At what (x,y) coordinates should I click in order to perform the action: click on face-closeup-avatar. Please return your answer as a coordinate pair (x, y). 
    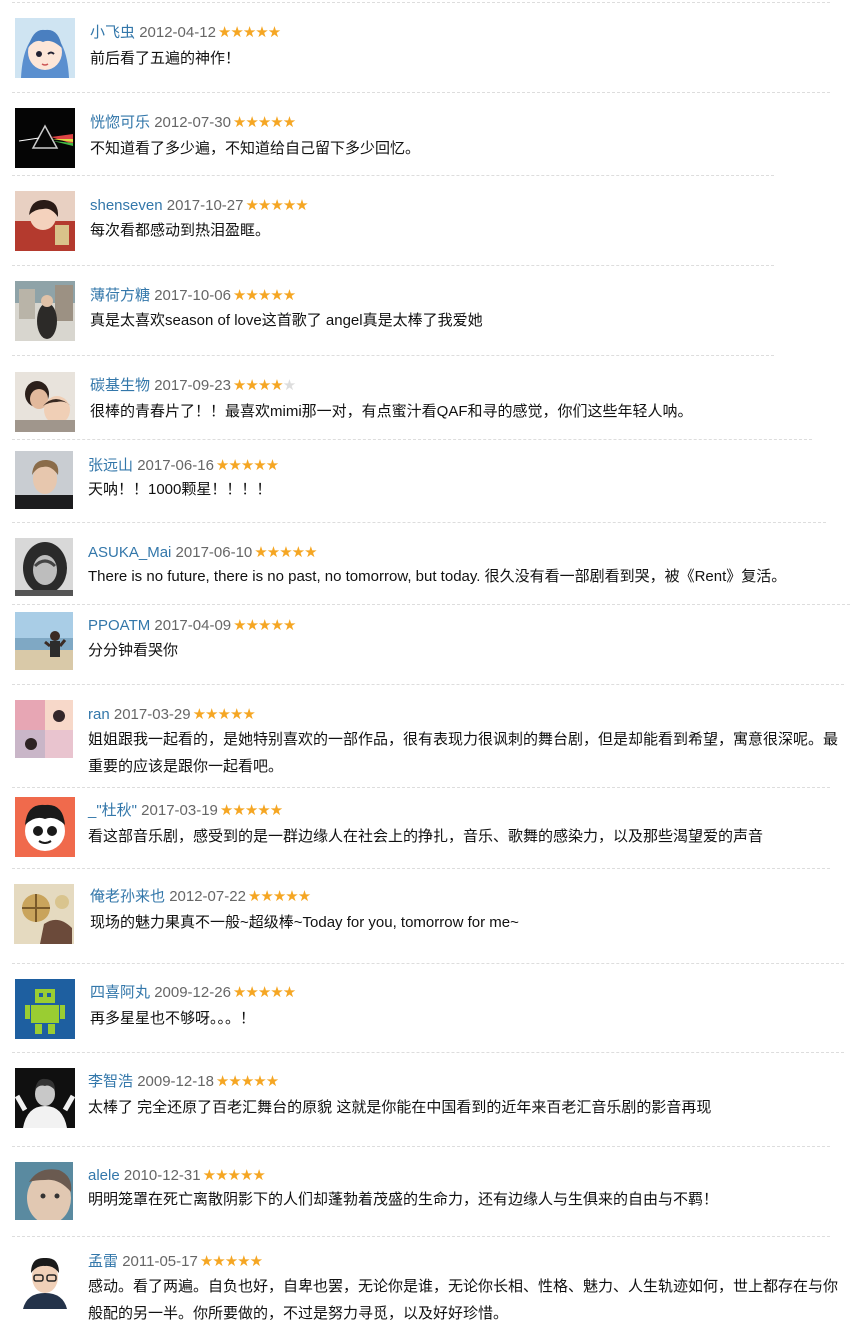
    Looking at the image, I should click on (44, 1191).